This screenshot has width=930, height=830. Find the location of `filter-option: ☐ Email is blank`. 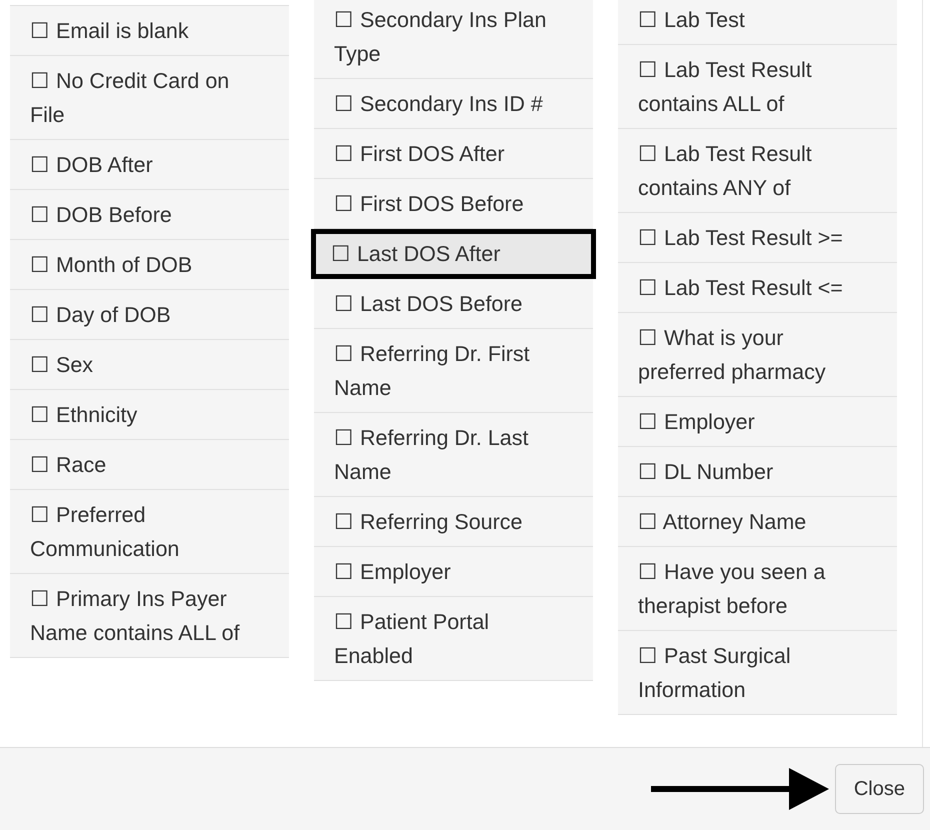

filter-option: ☐ Email is blank is located at coordinates (149, 31).